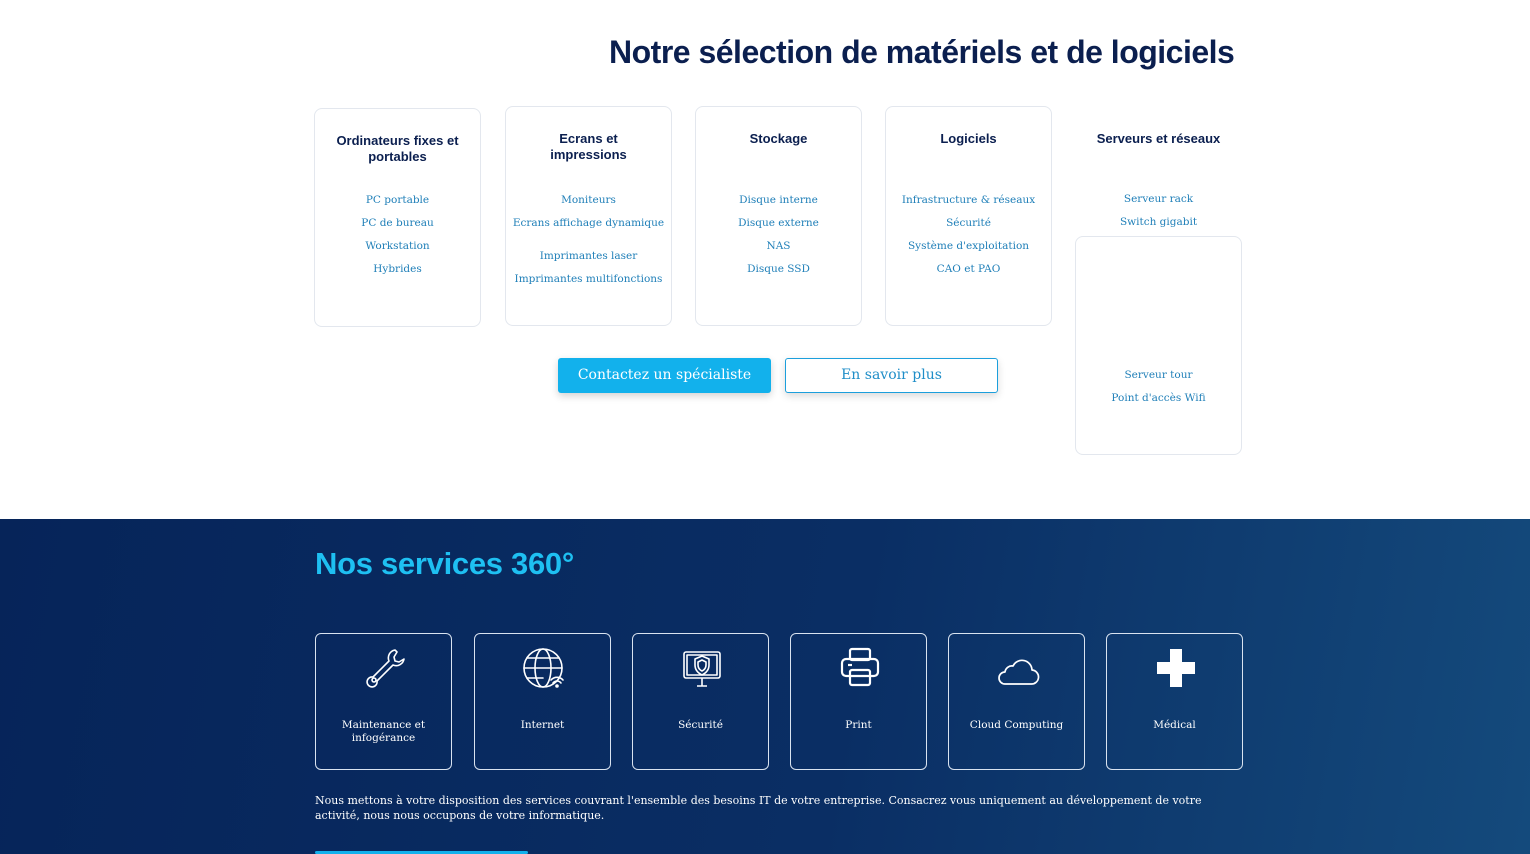  What do you see at coordinates (1158, 345) in the screenshot?
I see `category-card-serveurs: Serveur tour Point d'accès Wifi` at bounding box center [1158, 345].